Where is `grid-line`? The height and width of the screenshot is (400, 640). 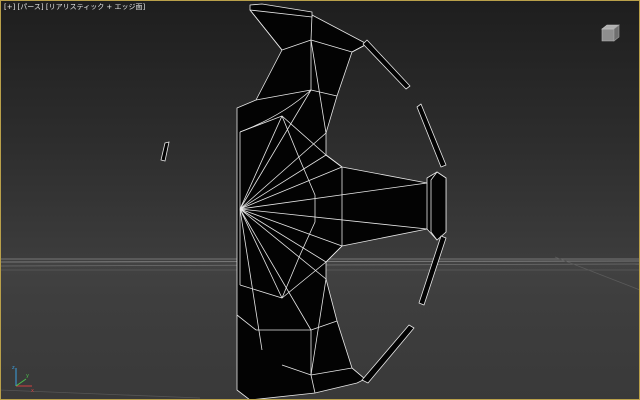 grid-line is located at coordinates (597, 273).